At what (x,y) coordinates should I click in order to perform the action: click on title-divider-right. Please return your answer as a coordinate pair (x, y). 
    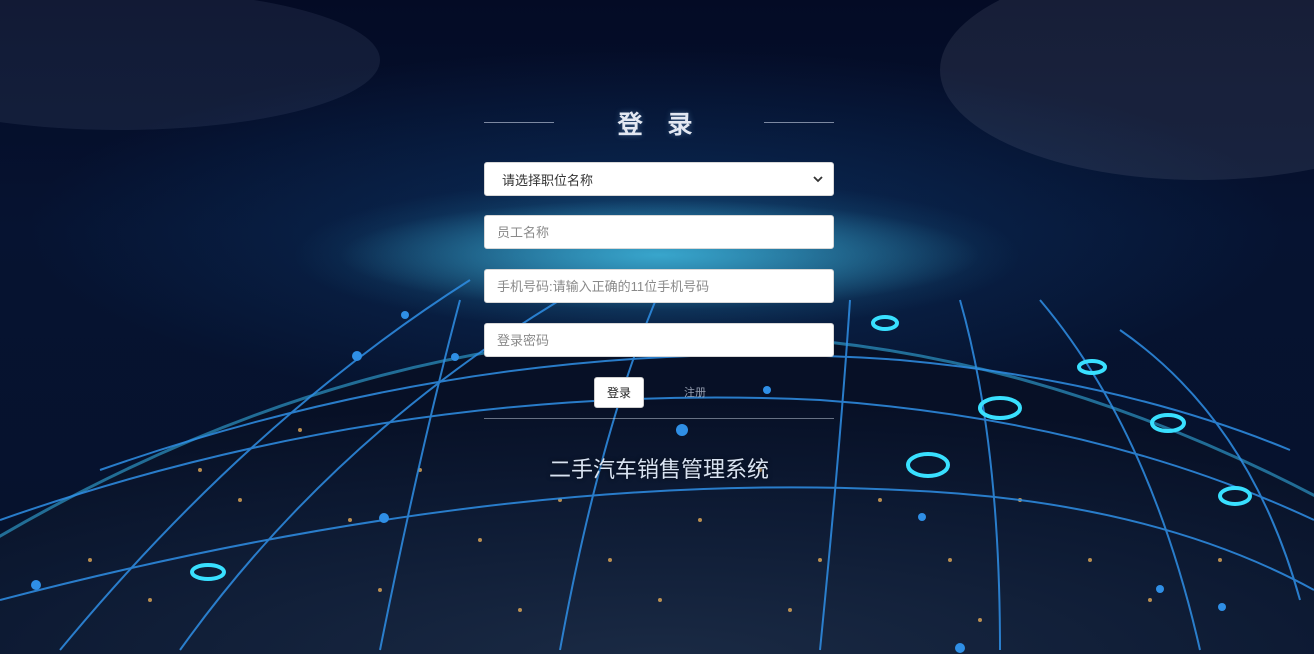
    Looking at the image, I should click on (799, 122).